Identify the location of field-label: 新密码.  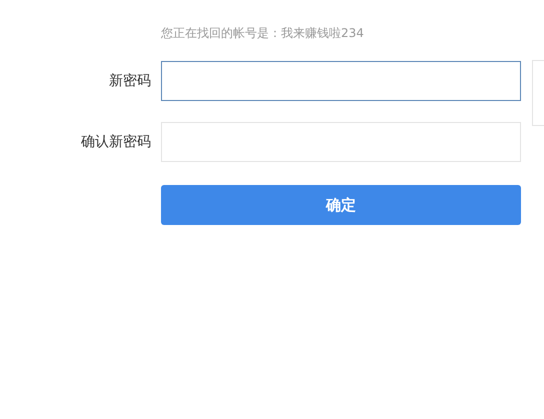
(129, 81).